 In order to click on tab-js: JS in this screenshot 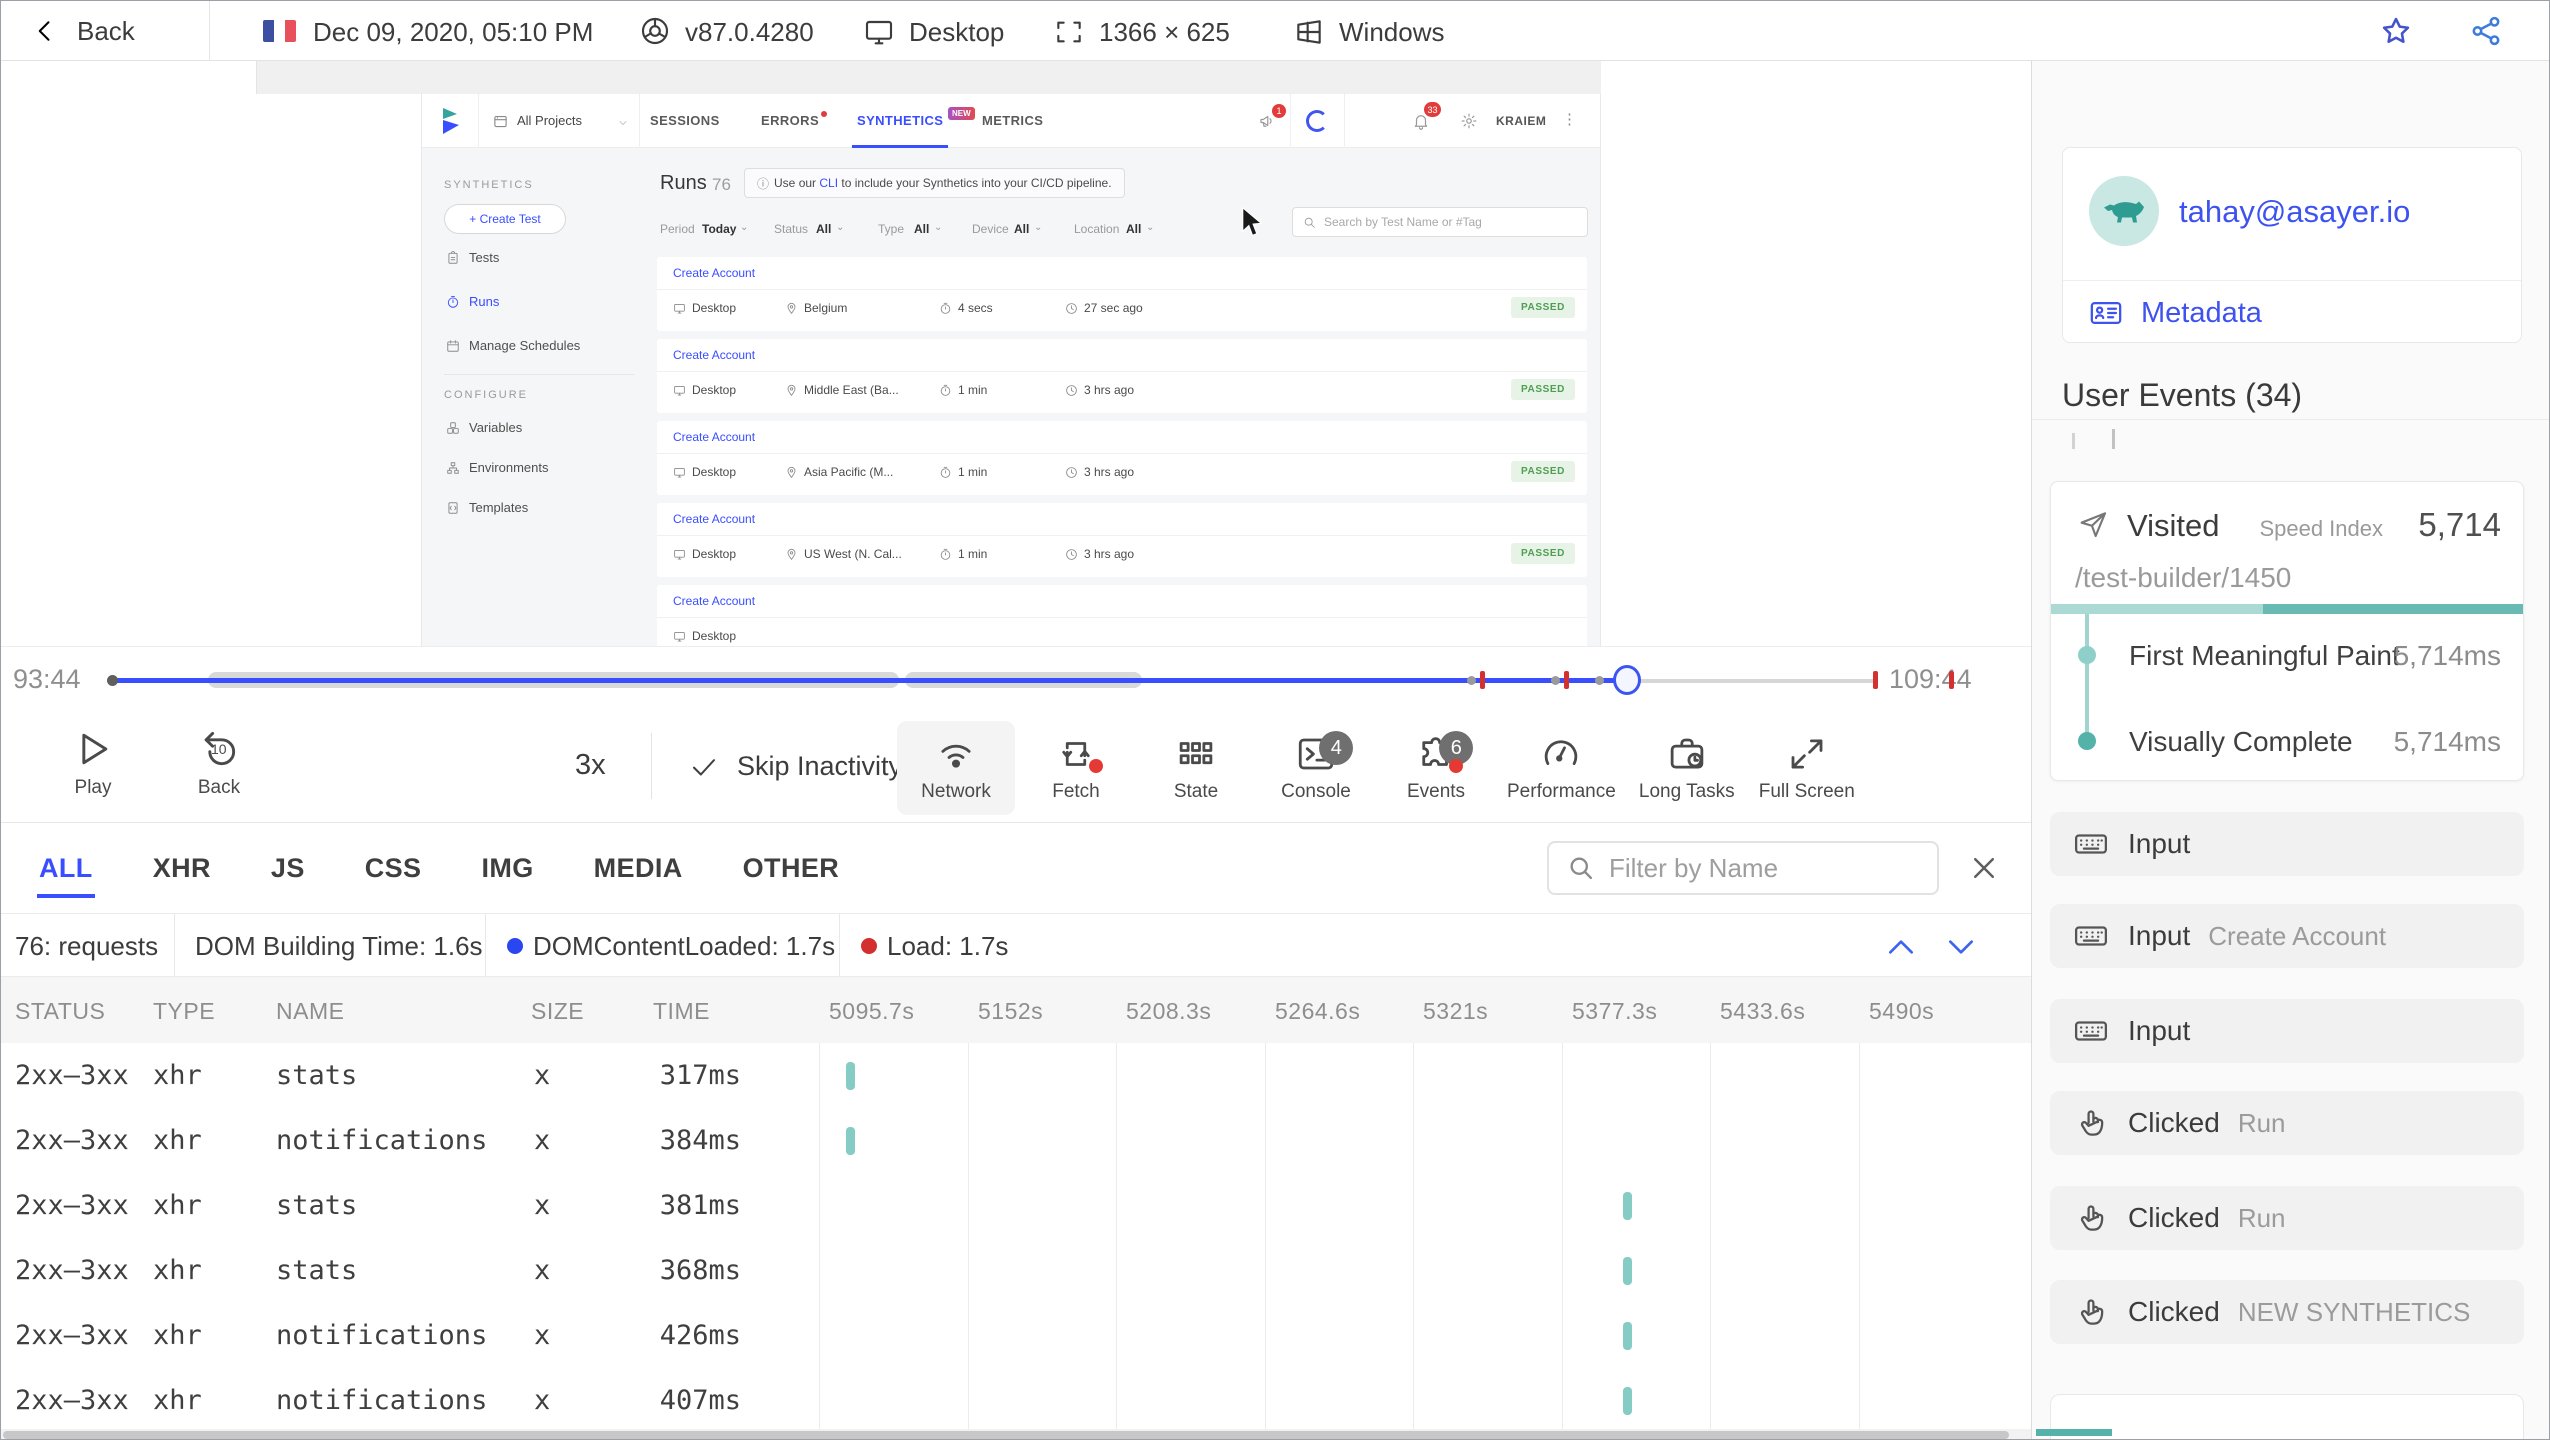, I will do `click(288, 868)`.